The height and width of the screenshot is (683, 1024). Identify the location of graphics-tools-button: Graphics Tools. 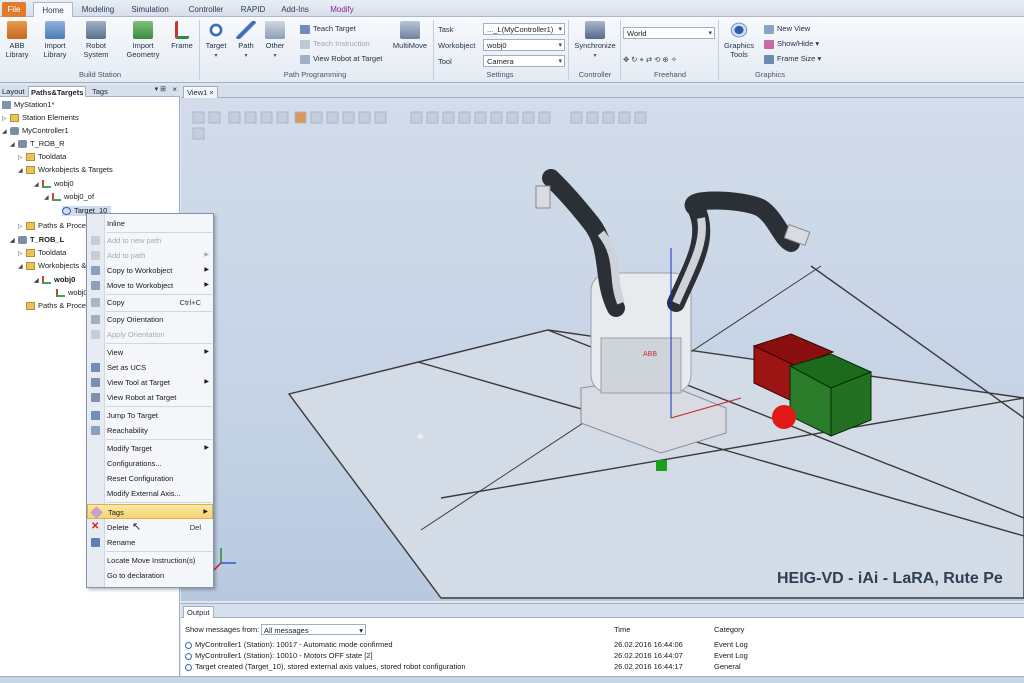
(739, 40).